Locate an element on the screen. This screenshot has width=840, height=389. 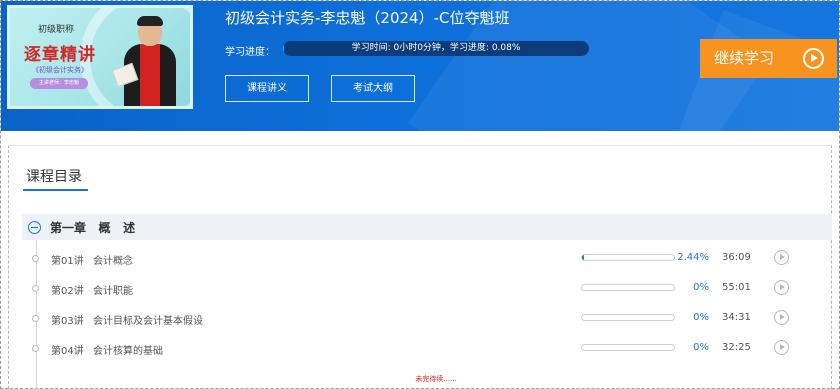
course-title: 初级会计实务-李忠魁（2024）-C位夺魁班 is located at coordinates (367, 18).